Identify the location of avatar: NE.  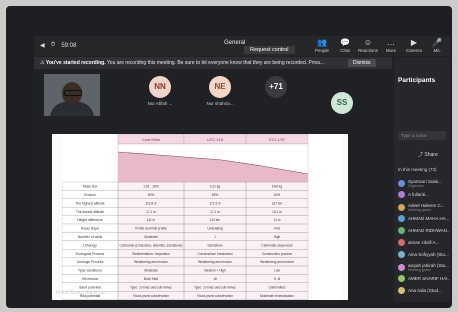
(220, 87).